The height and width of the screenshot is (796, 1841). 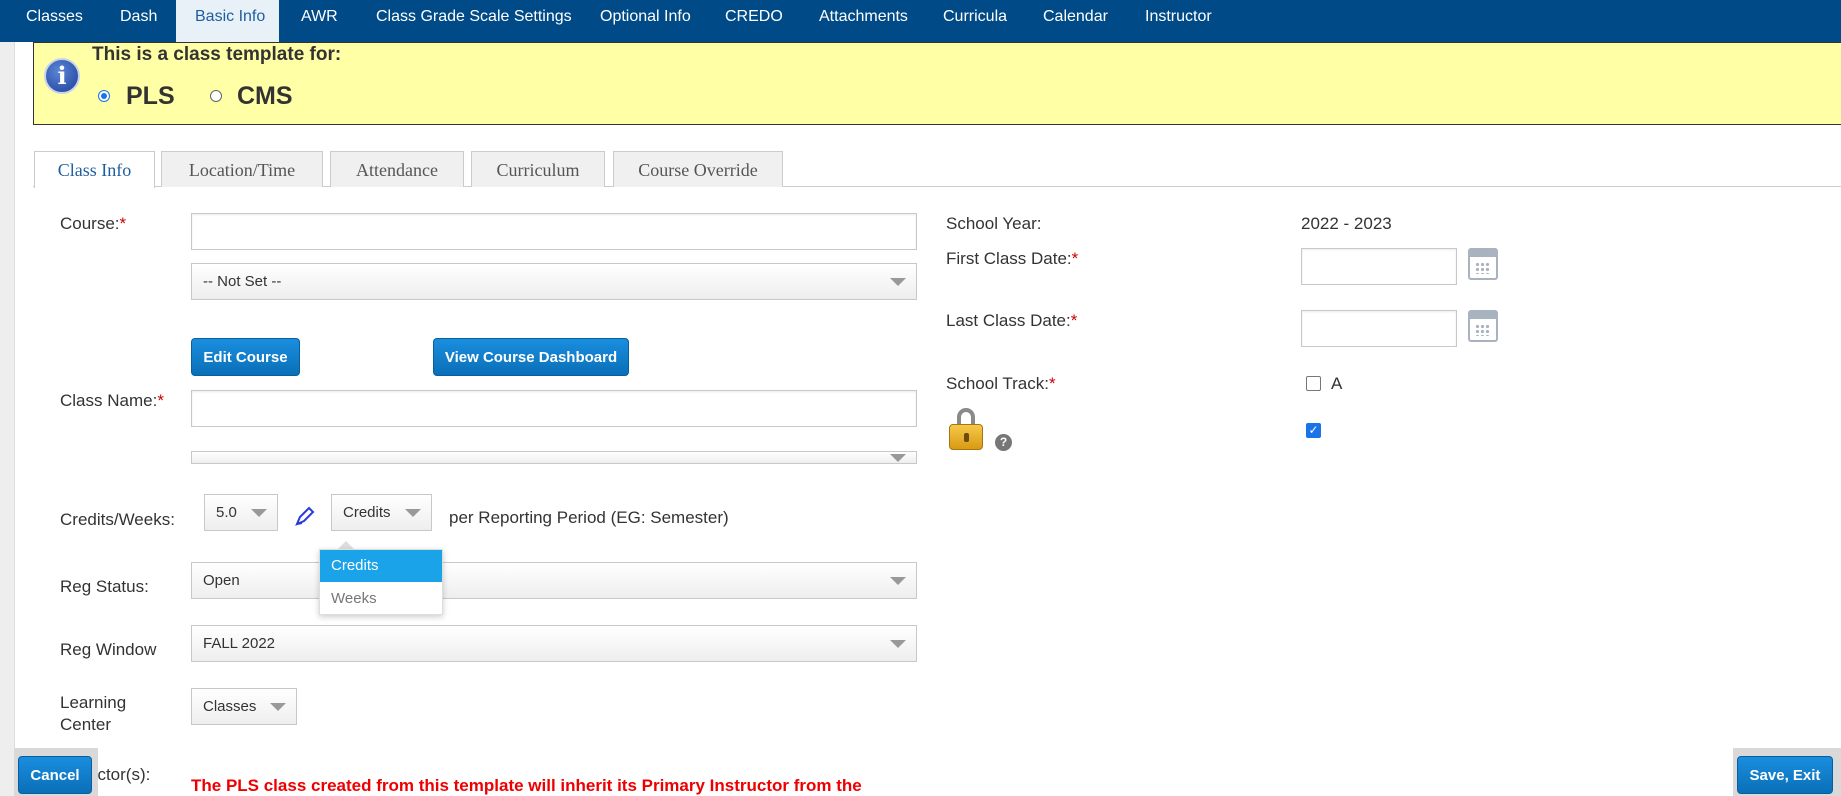 I want to click on tab-attendance: Attendance, so click(x=397, y=169).